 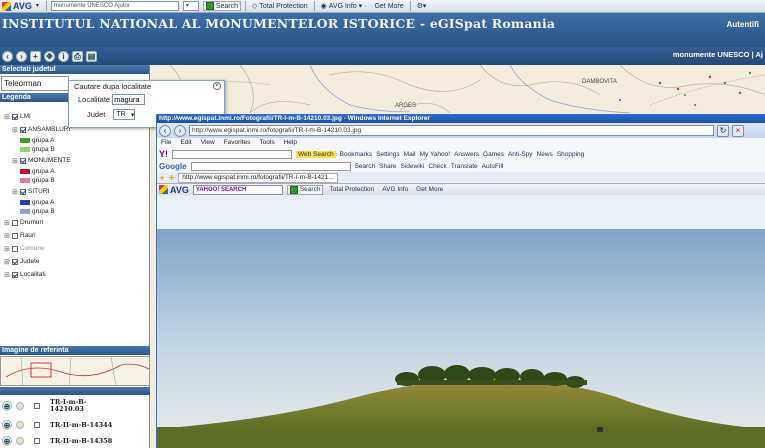 What do you see at coordinates (316, 154) in the screenshot?
I see `web-search-button: Web Search` at bounding box center [316, 154].